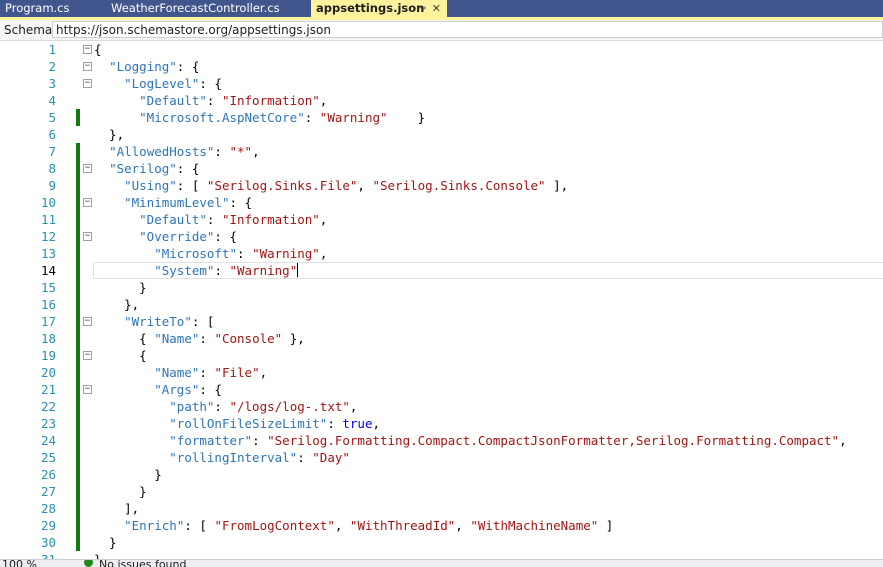  What do you see at coordinates (441, 389) in the screenshot?
I see `code-line: 21 − "Args": {` at bounding box center [441, 389].